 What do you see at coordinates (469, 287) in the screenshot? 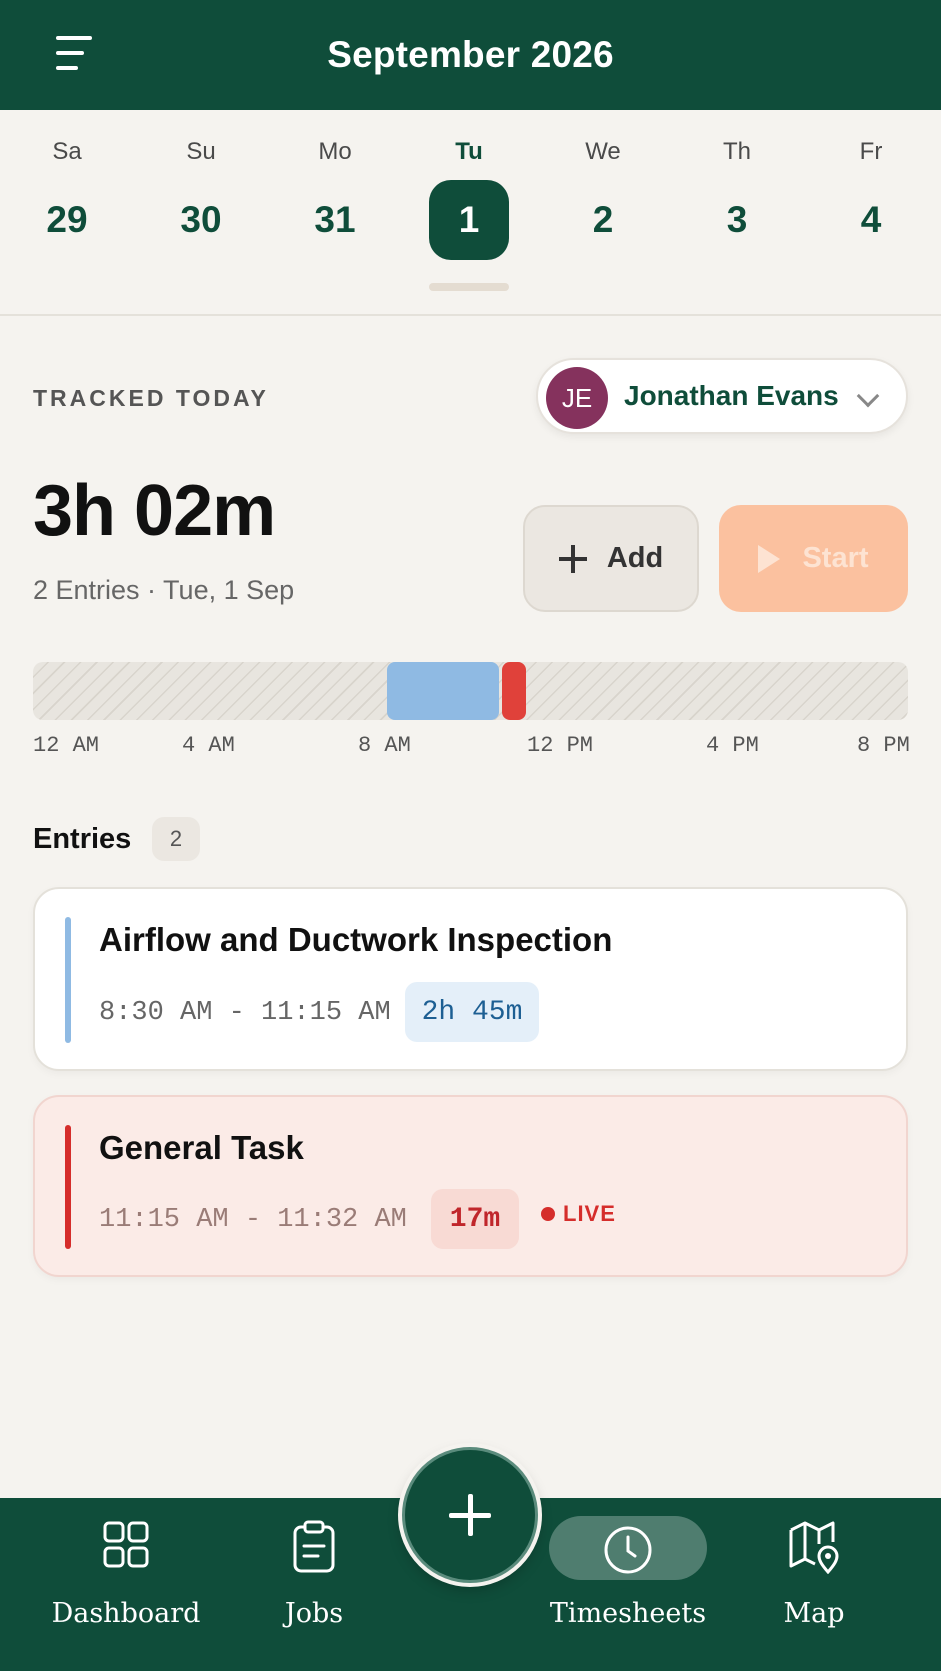
I see `selected-day-indicator` at bounding box center [469, 287].